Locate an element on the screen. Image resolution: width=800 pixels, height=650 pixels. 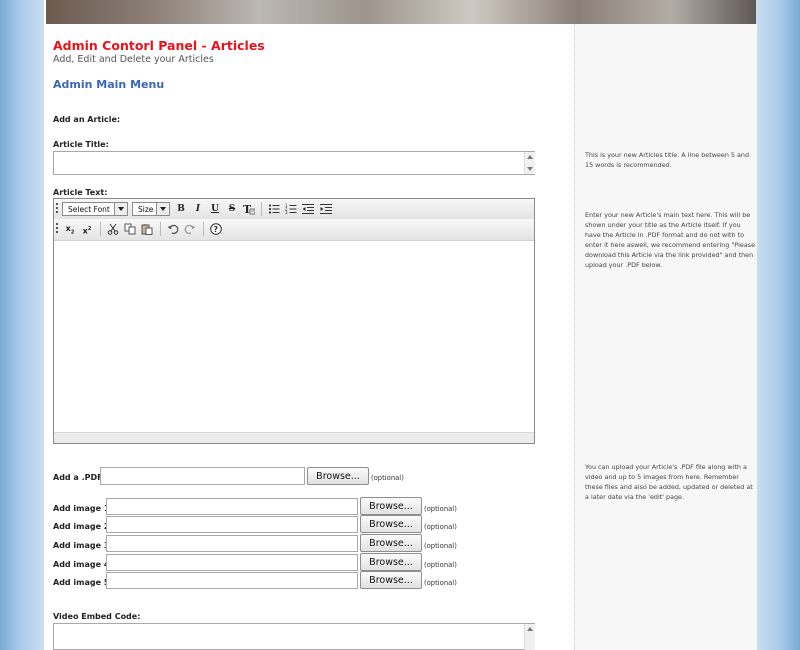
article-title-scrollbar is located at coordinates (529, 163).